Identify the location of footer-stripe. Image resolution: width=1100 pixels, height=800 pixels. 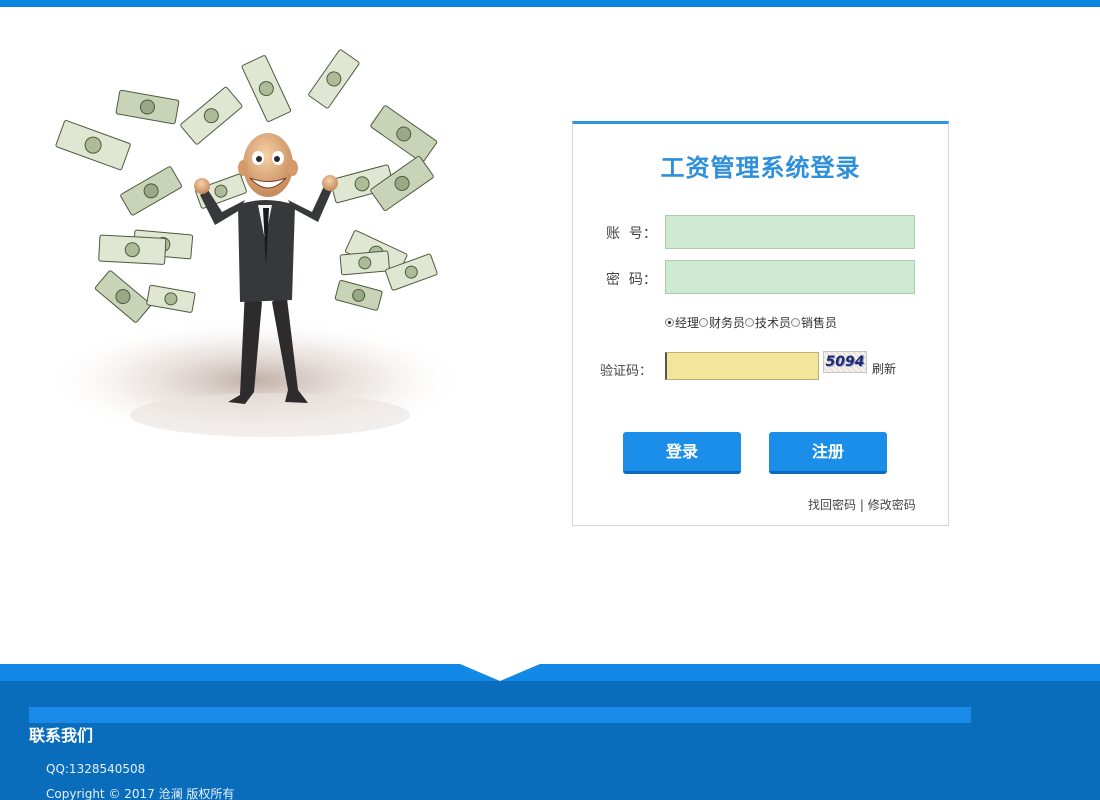
(550, 672).